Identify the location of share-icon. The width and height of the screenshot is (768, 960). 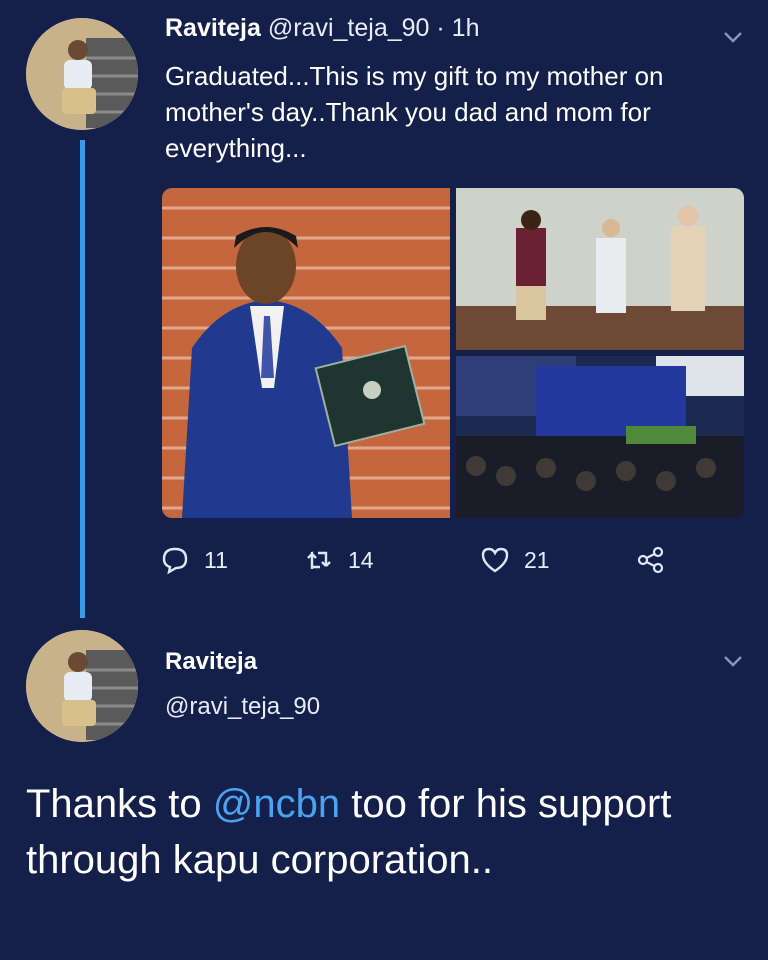
(650, 560).